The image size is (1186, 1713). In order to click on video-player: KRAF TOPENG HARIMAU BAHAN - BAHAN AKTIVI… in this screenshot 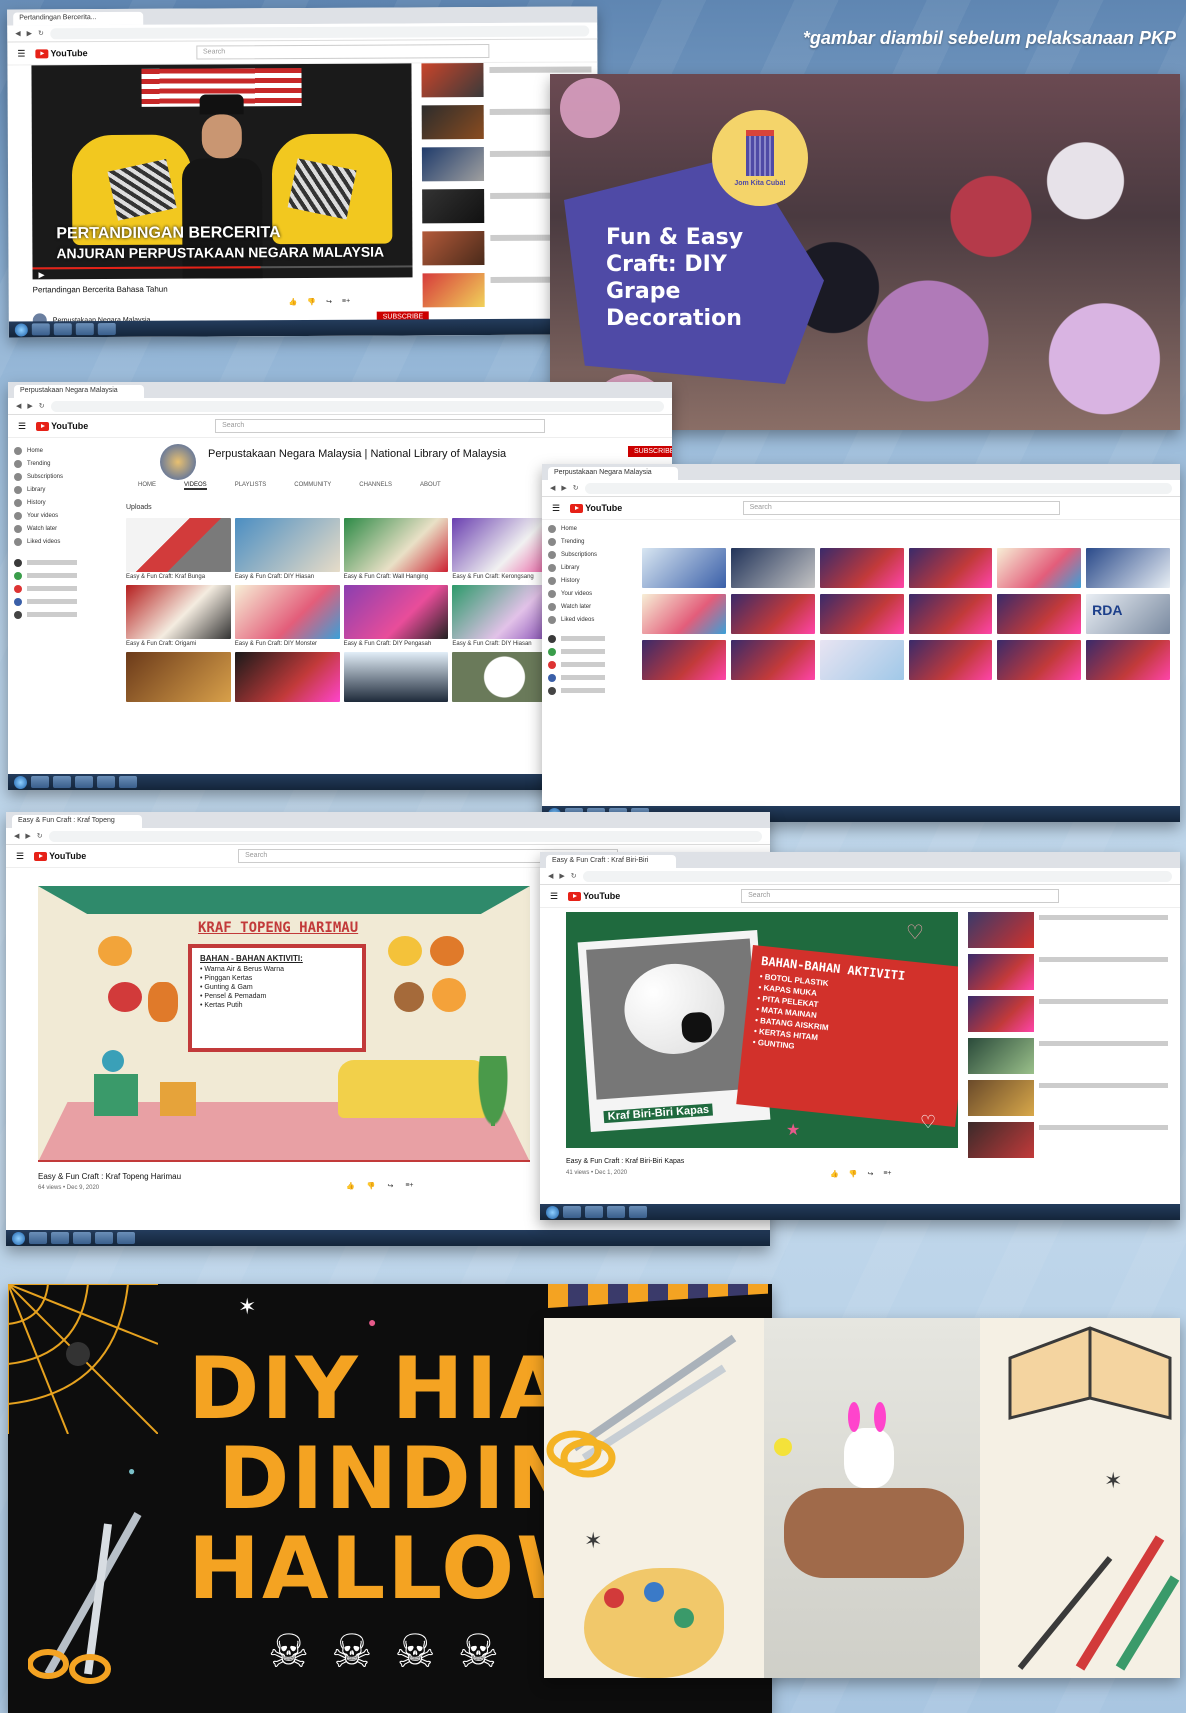, I will do `click(284, 1024)`.